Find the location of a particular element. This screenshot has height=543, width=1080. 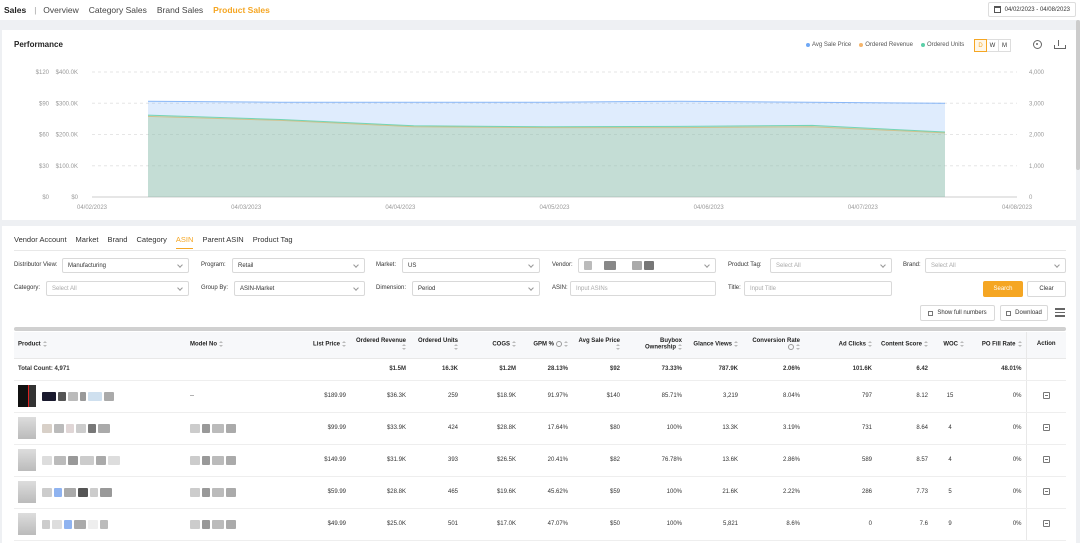

buybox-cell: 85.71% is located at coordinates (655, 396).